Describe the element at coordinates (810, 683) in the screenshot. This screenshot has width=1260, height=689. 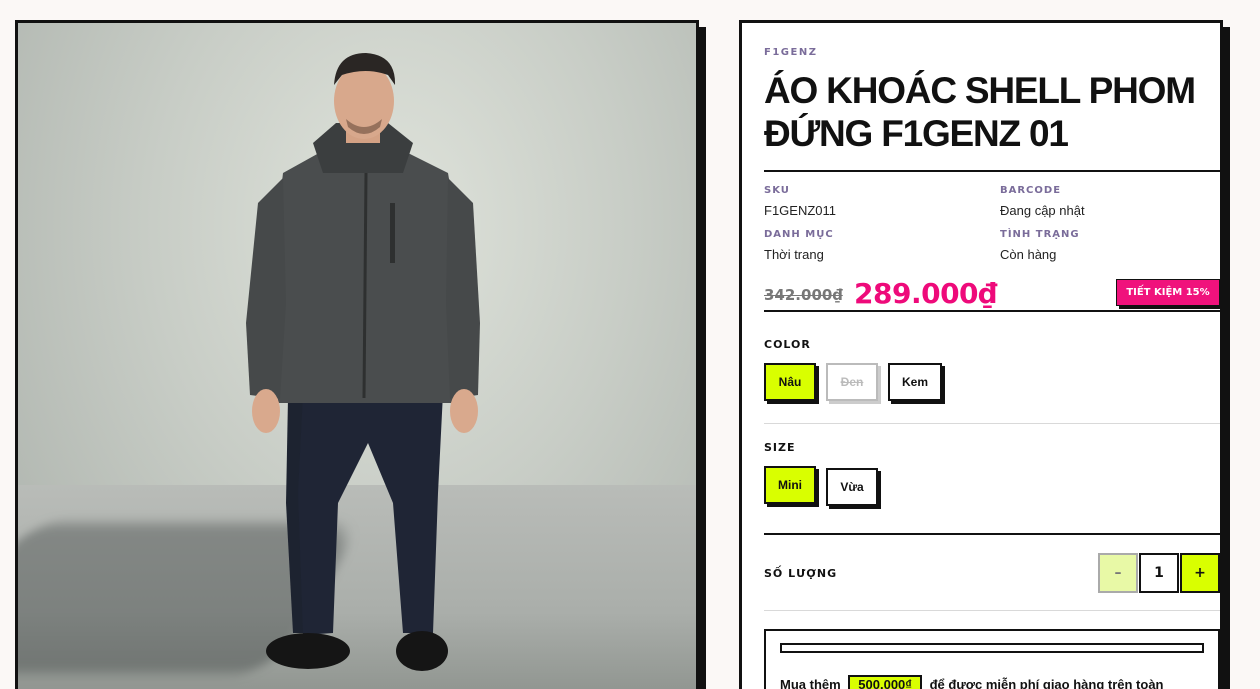
I see `shipping-prefix: Mua thêm` at that location.